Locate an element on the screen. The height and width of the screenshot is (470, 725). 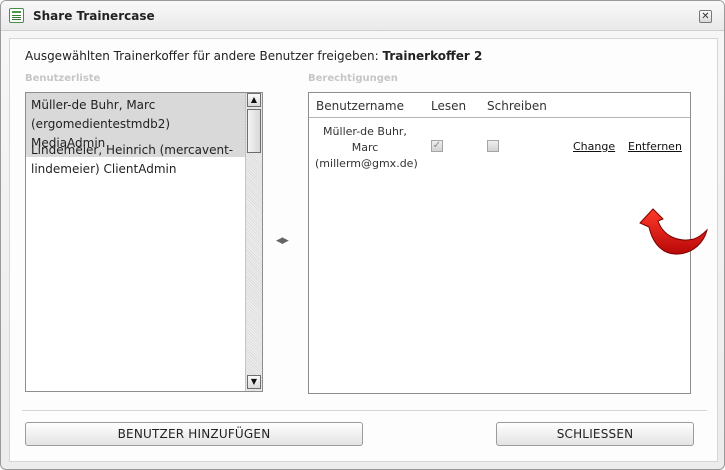
write-checkbox is located at coordinates (493, 146).